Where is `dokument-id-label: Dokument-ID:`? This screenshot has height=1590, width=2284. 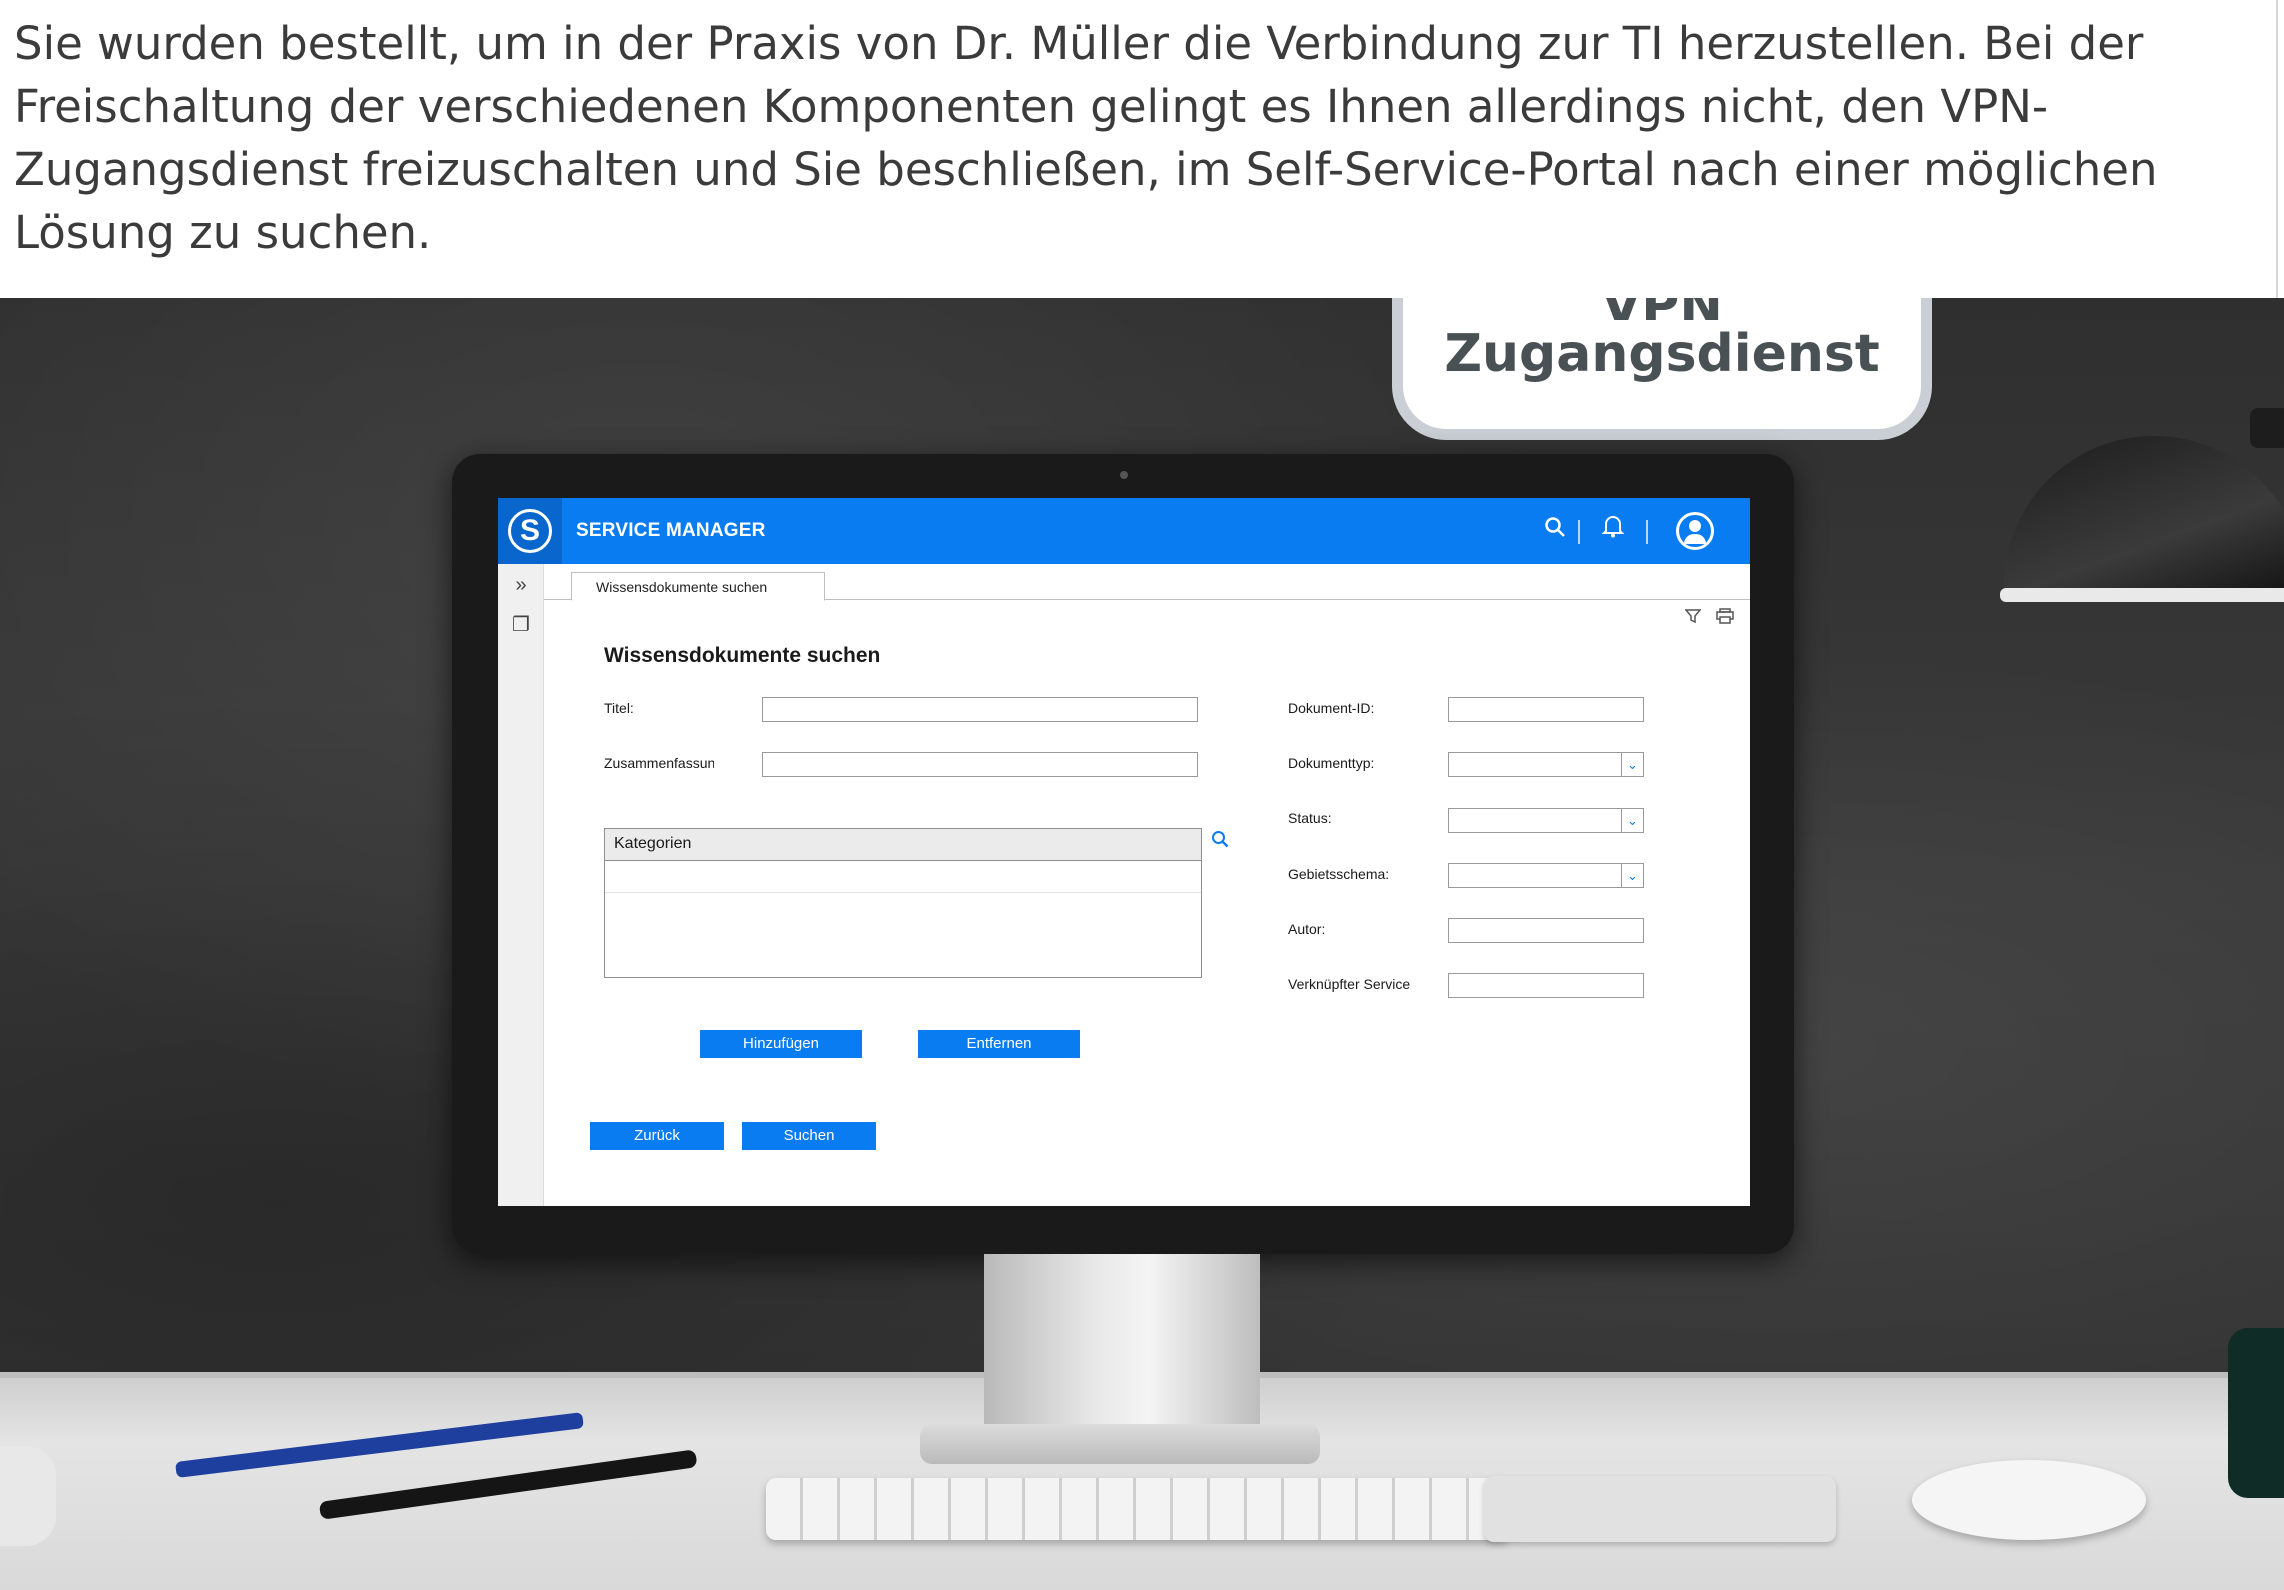
dokument-id-label: Dokument-ID: is located at coordinates (1331, 708).